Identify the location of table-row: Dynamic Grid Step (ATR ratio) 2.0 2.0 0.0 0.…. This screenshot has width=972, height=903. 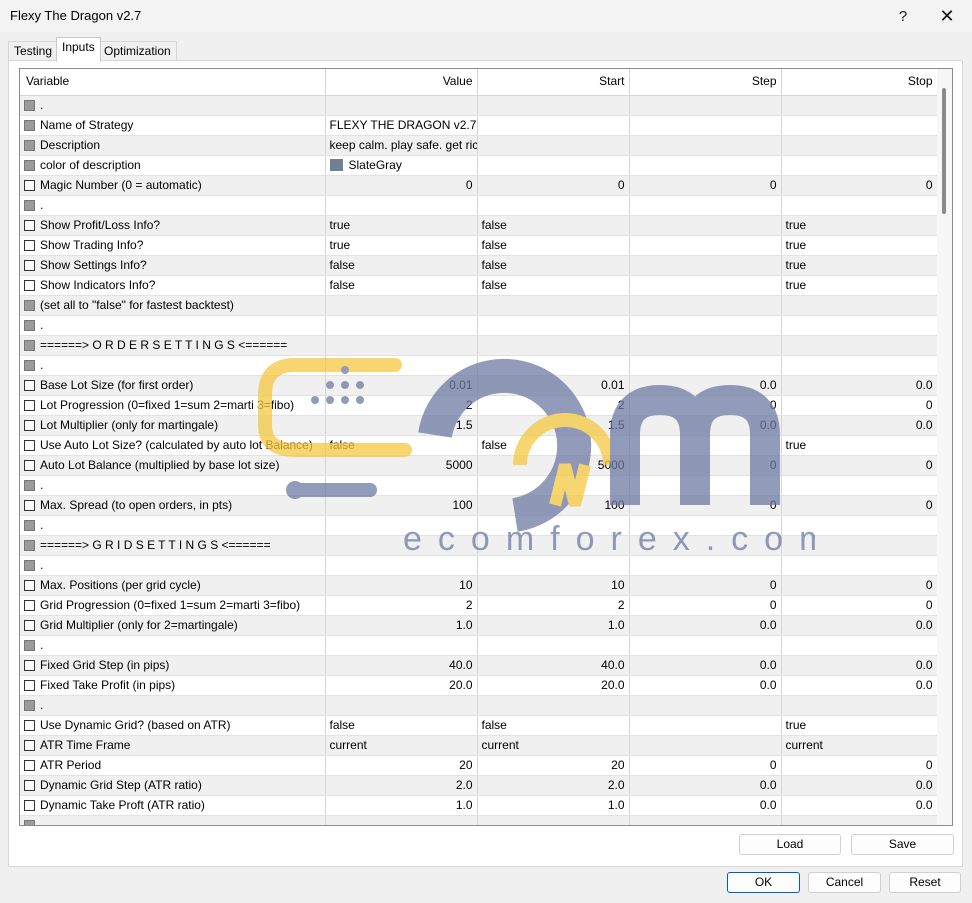
(479, 785).